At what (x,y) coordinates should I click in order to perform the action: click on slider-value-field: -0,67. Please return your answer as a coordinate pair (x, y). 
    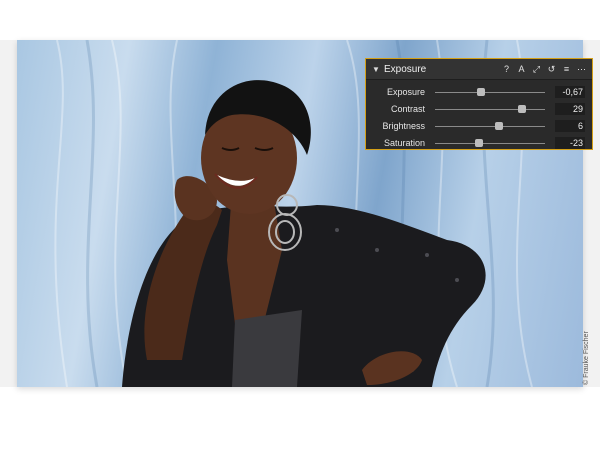
    Looking at the image, I should click on (570, 91).